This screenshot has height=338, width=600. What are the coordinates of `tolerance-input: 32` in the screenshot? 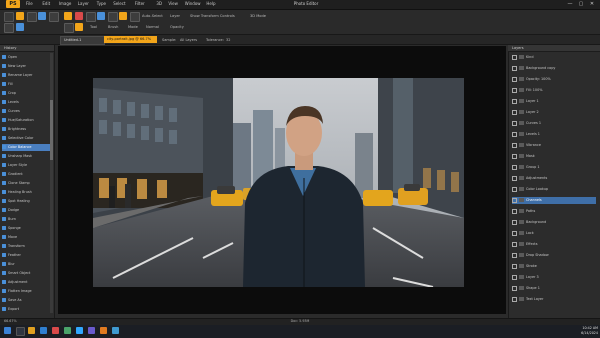 It's located at (228, 40).